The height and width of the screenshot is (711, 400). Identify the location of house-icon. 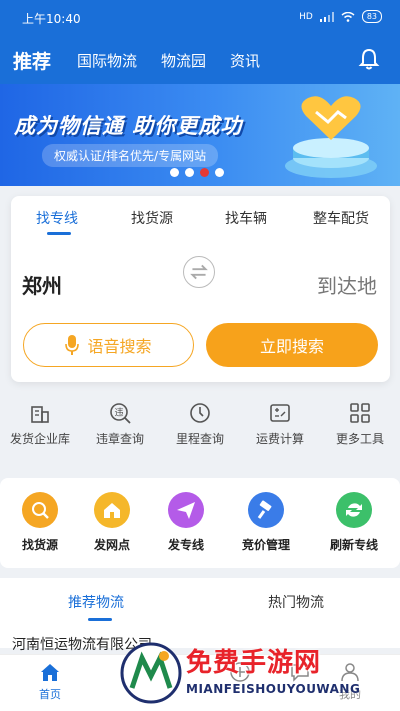
(112, 510).